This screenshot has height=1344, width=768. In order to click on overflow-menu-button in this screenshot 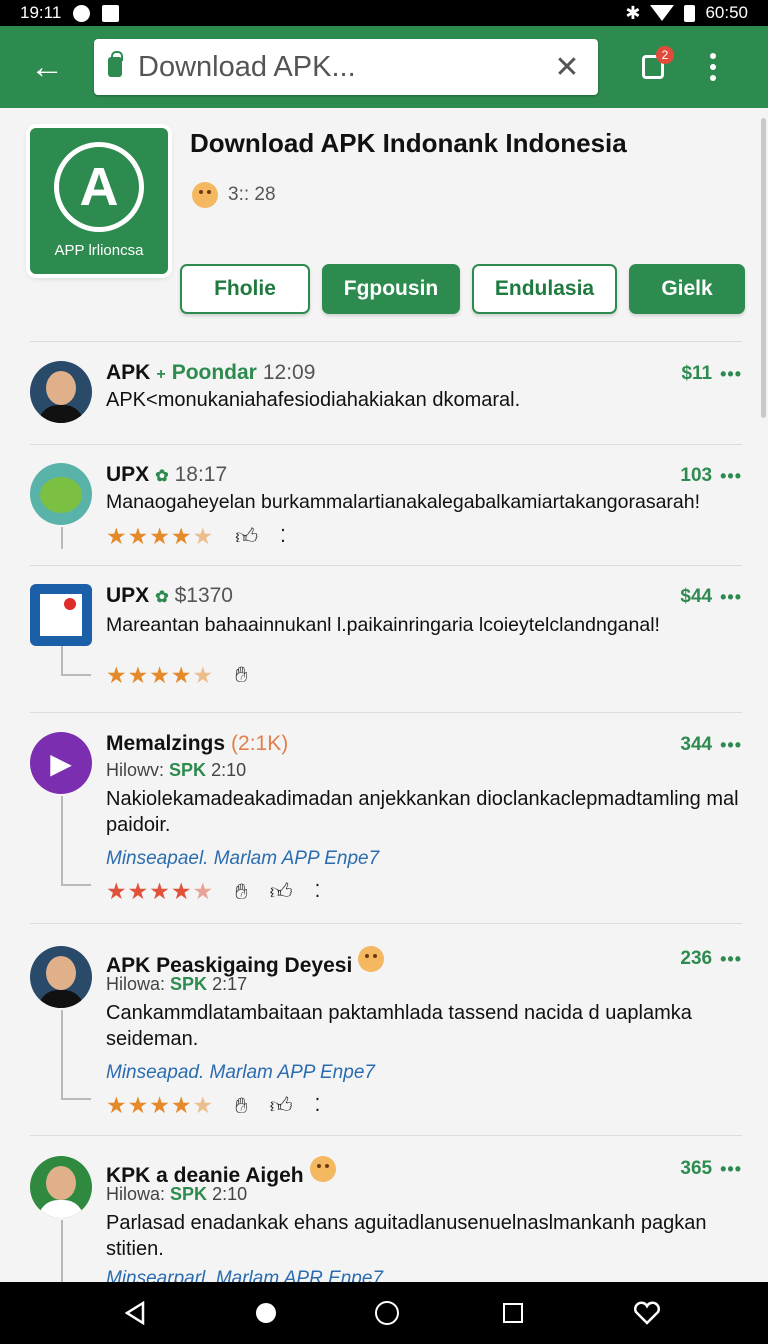, I will do `click(713, 67)`.